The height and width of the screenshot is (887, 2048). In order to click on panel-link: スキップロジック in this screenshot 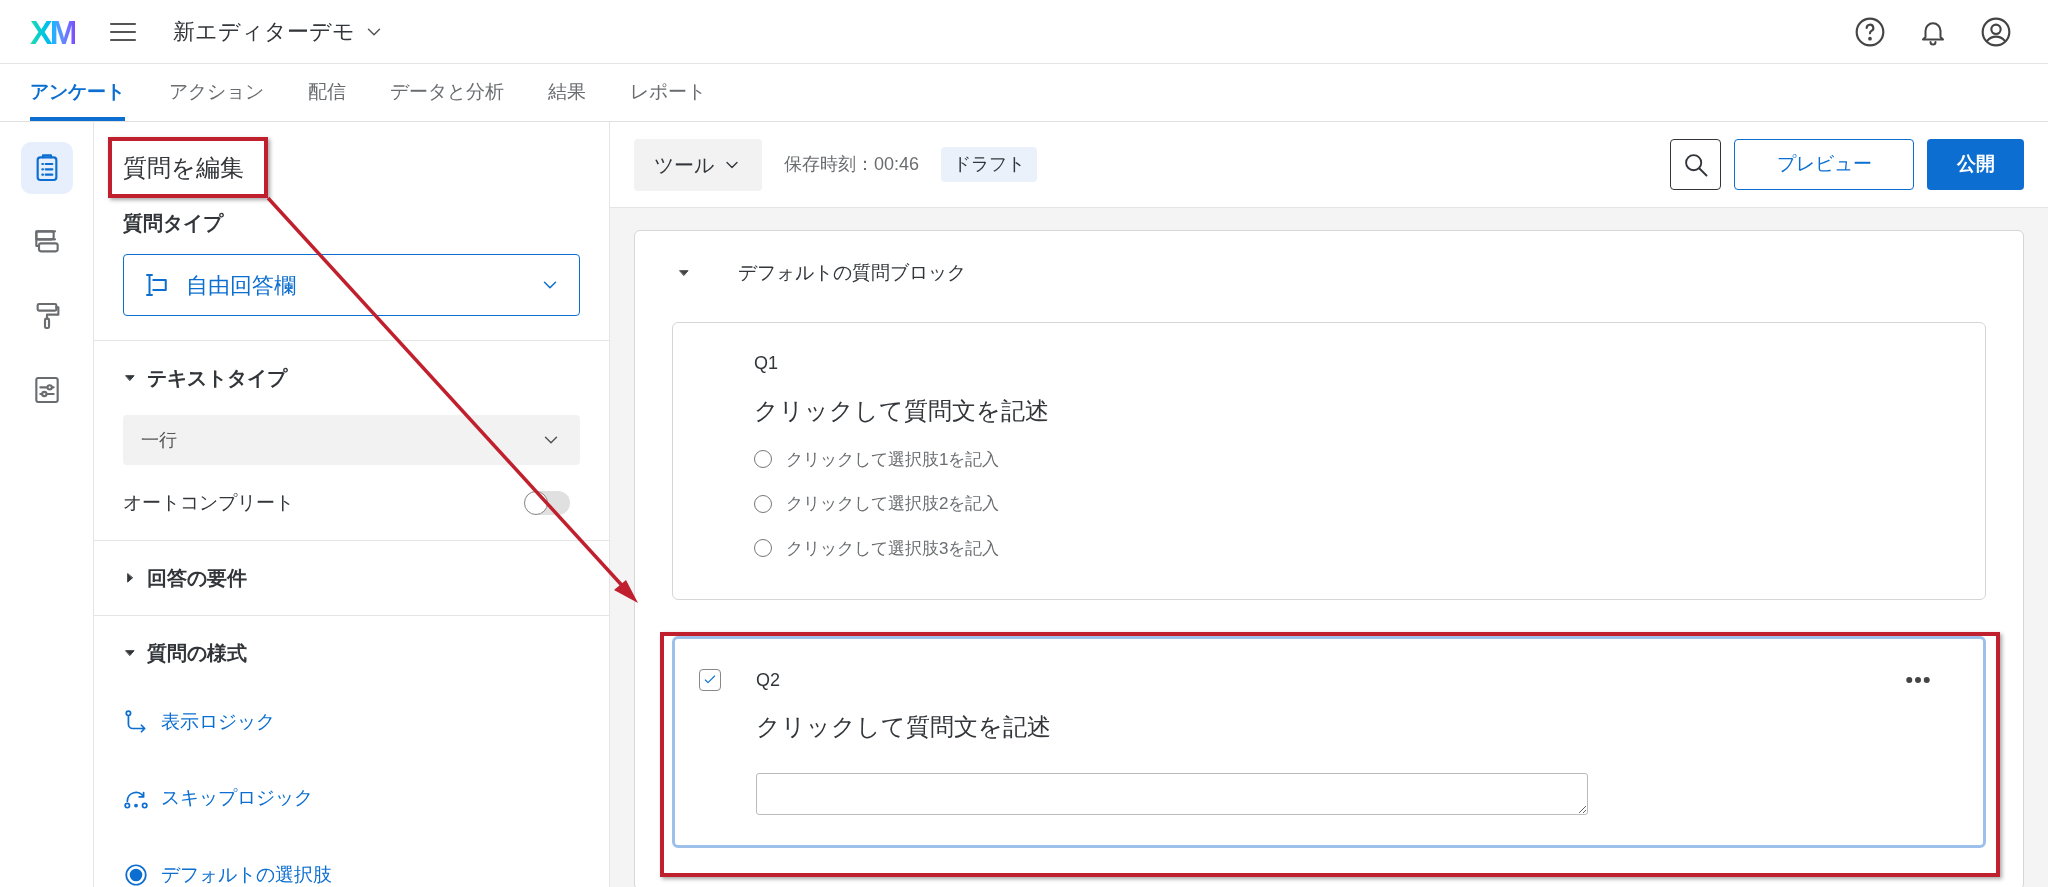, I will do `click(351, 798)`.